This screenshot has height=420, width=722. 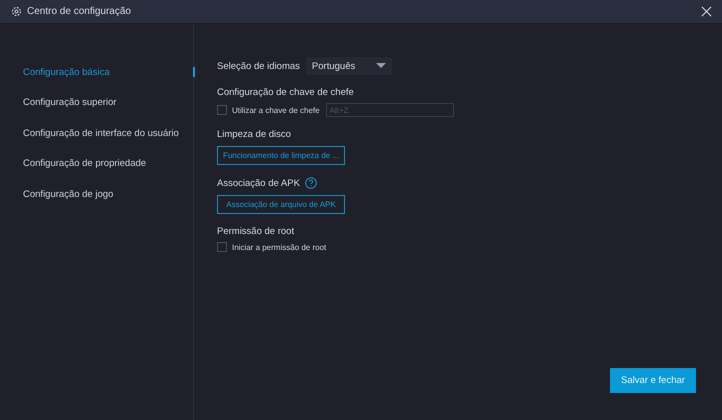 What do you see at coordinates (258, 183) in the screenshot?
I see `section-title: Associação de APK` at bounding box center [258, 183].